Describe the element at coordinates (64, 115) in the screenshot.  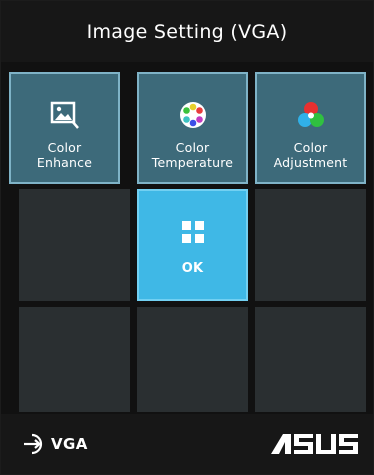
I see `picture-icon` at that location.